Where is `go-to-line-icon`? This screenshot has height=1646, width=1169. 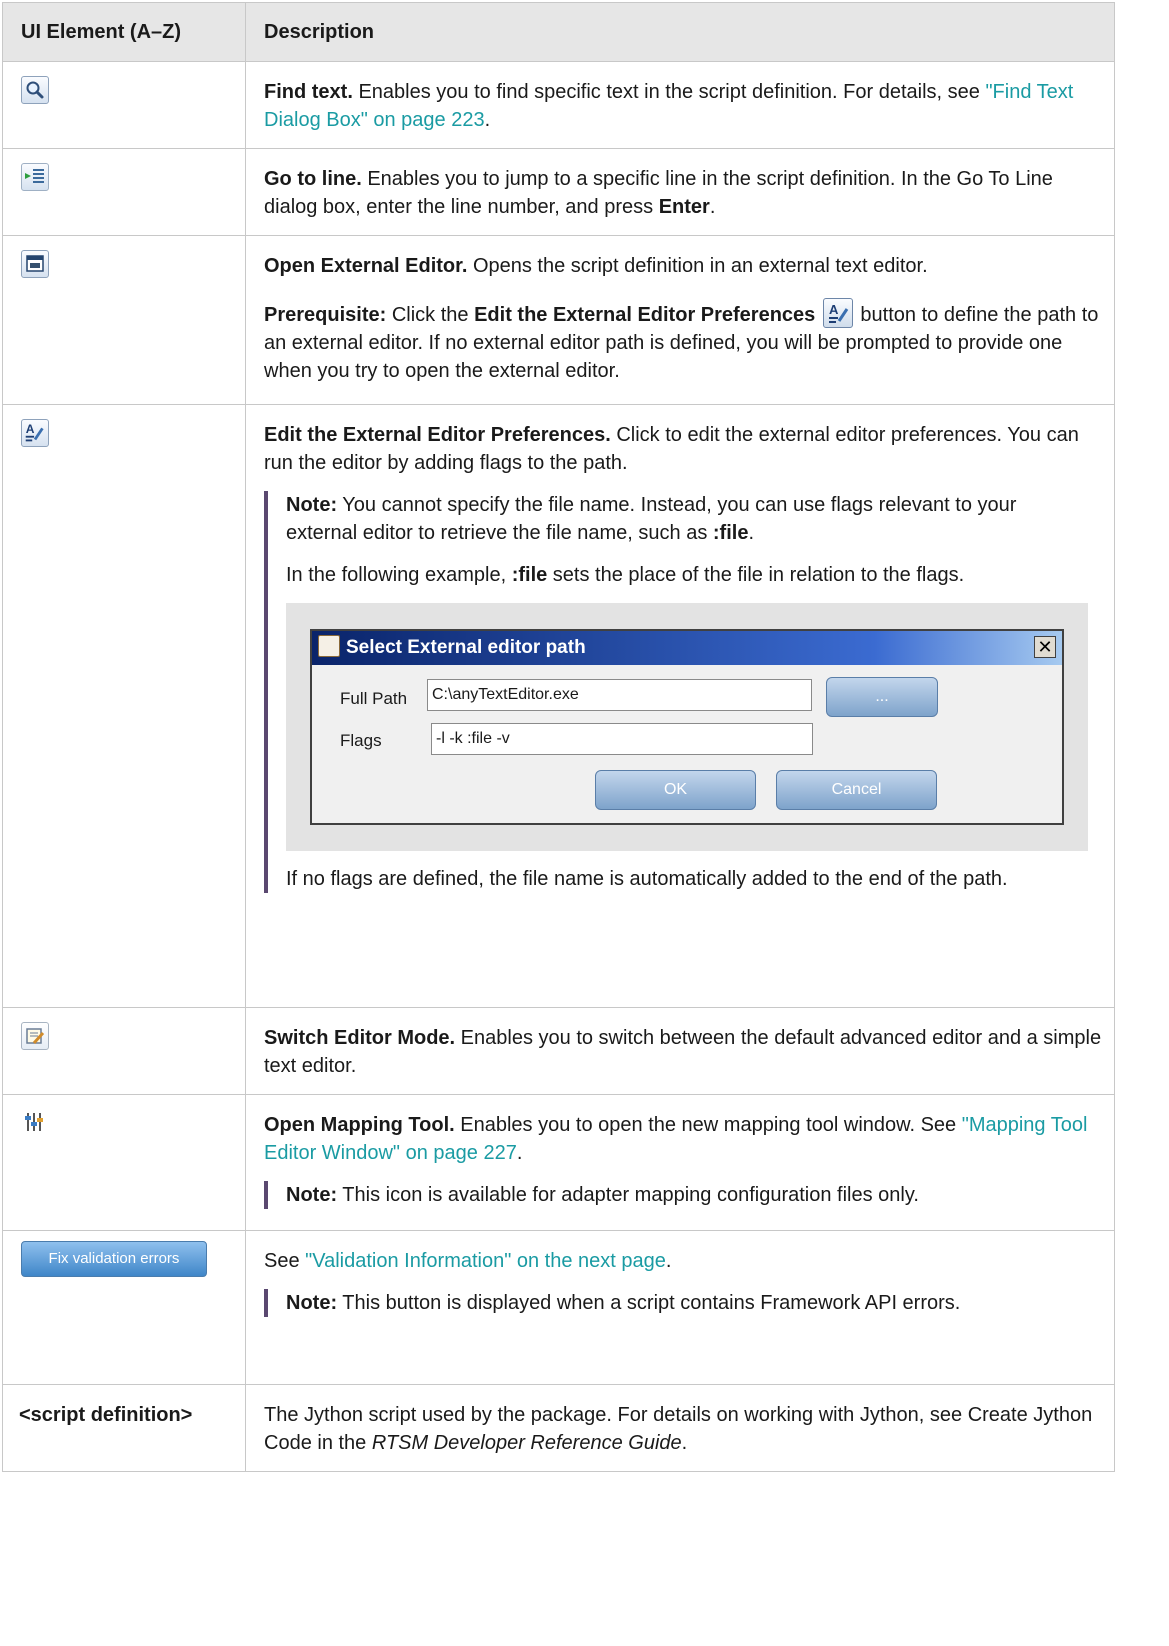
go-to-line-icon is located at coordinates (35, 177).